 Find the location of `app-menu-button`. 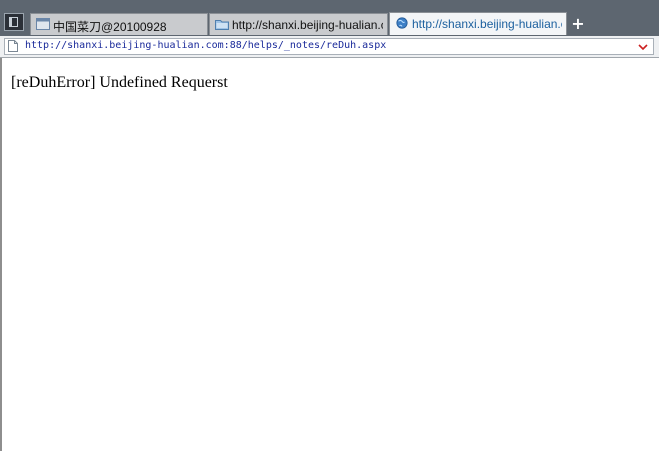

app-menu-button is located at coordinates (14, 22).